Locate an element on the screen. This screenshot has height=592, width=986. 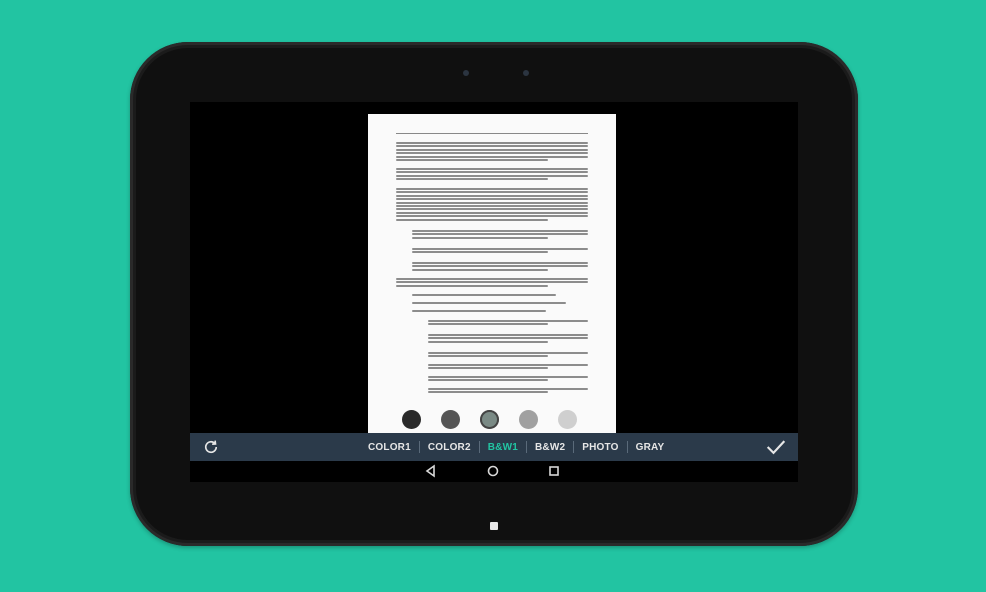
rotate-icon is located at coordinates (211, 447).